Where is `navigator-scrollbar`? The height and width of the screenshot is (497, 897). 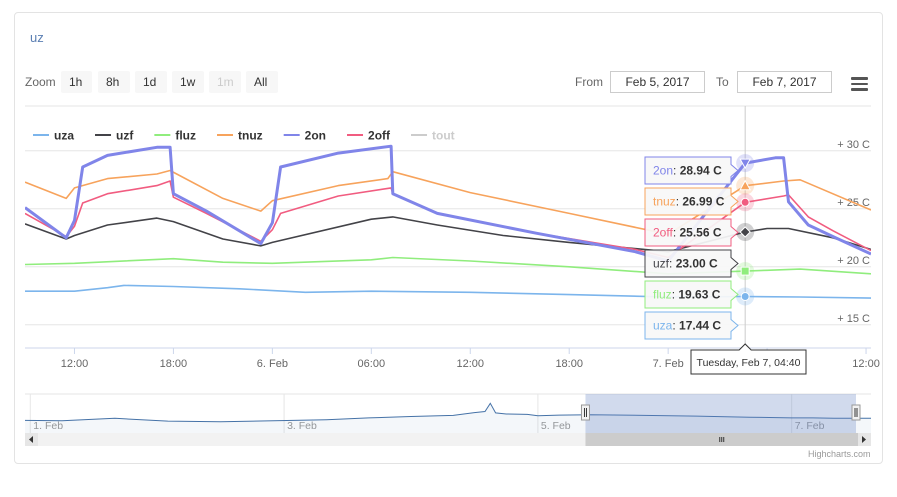 navigator-scrollbar is located at coordinates (448, 439).